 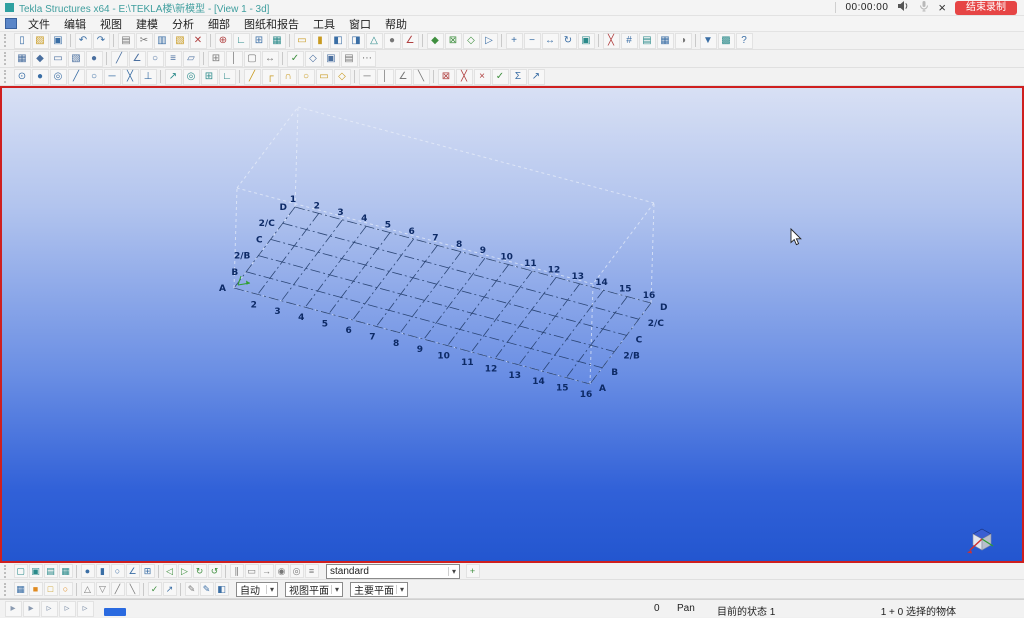 What do you see at coordinates (214, 571) in the screenshot?
I see `update-window-icon: ↺` at bounding box center [214, 571].